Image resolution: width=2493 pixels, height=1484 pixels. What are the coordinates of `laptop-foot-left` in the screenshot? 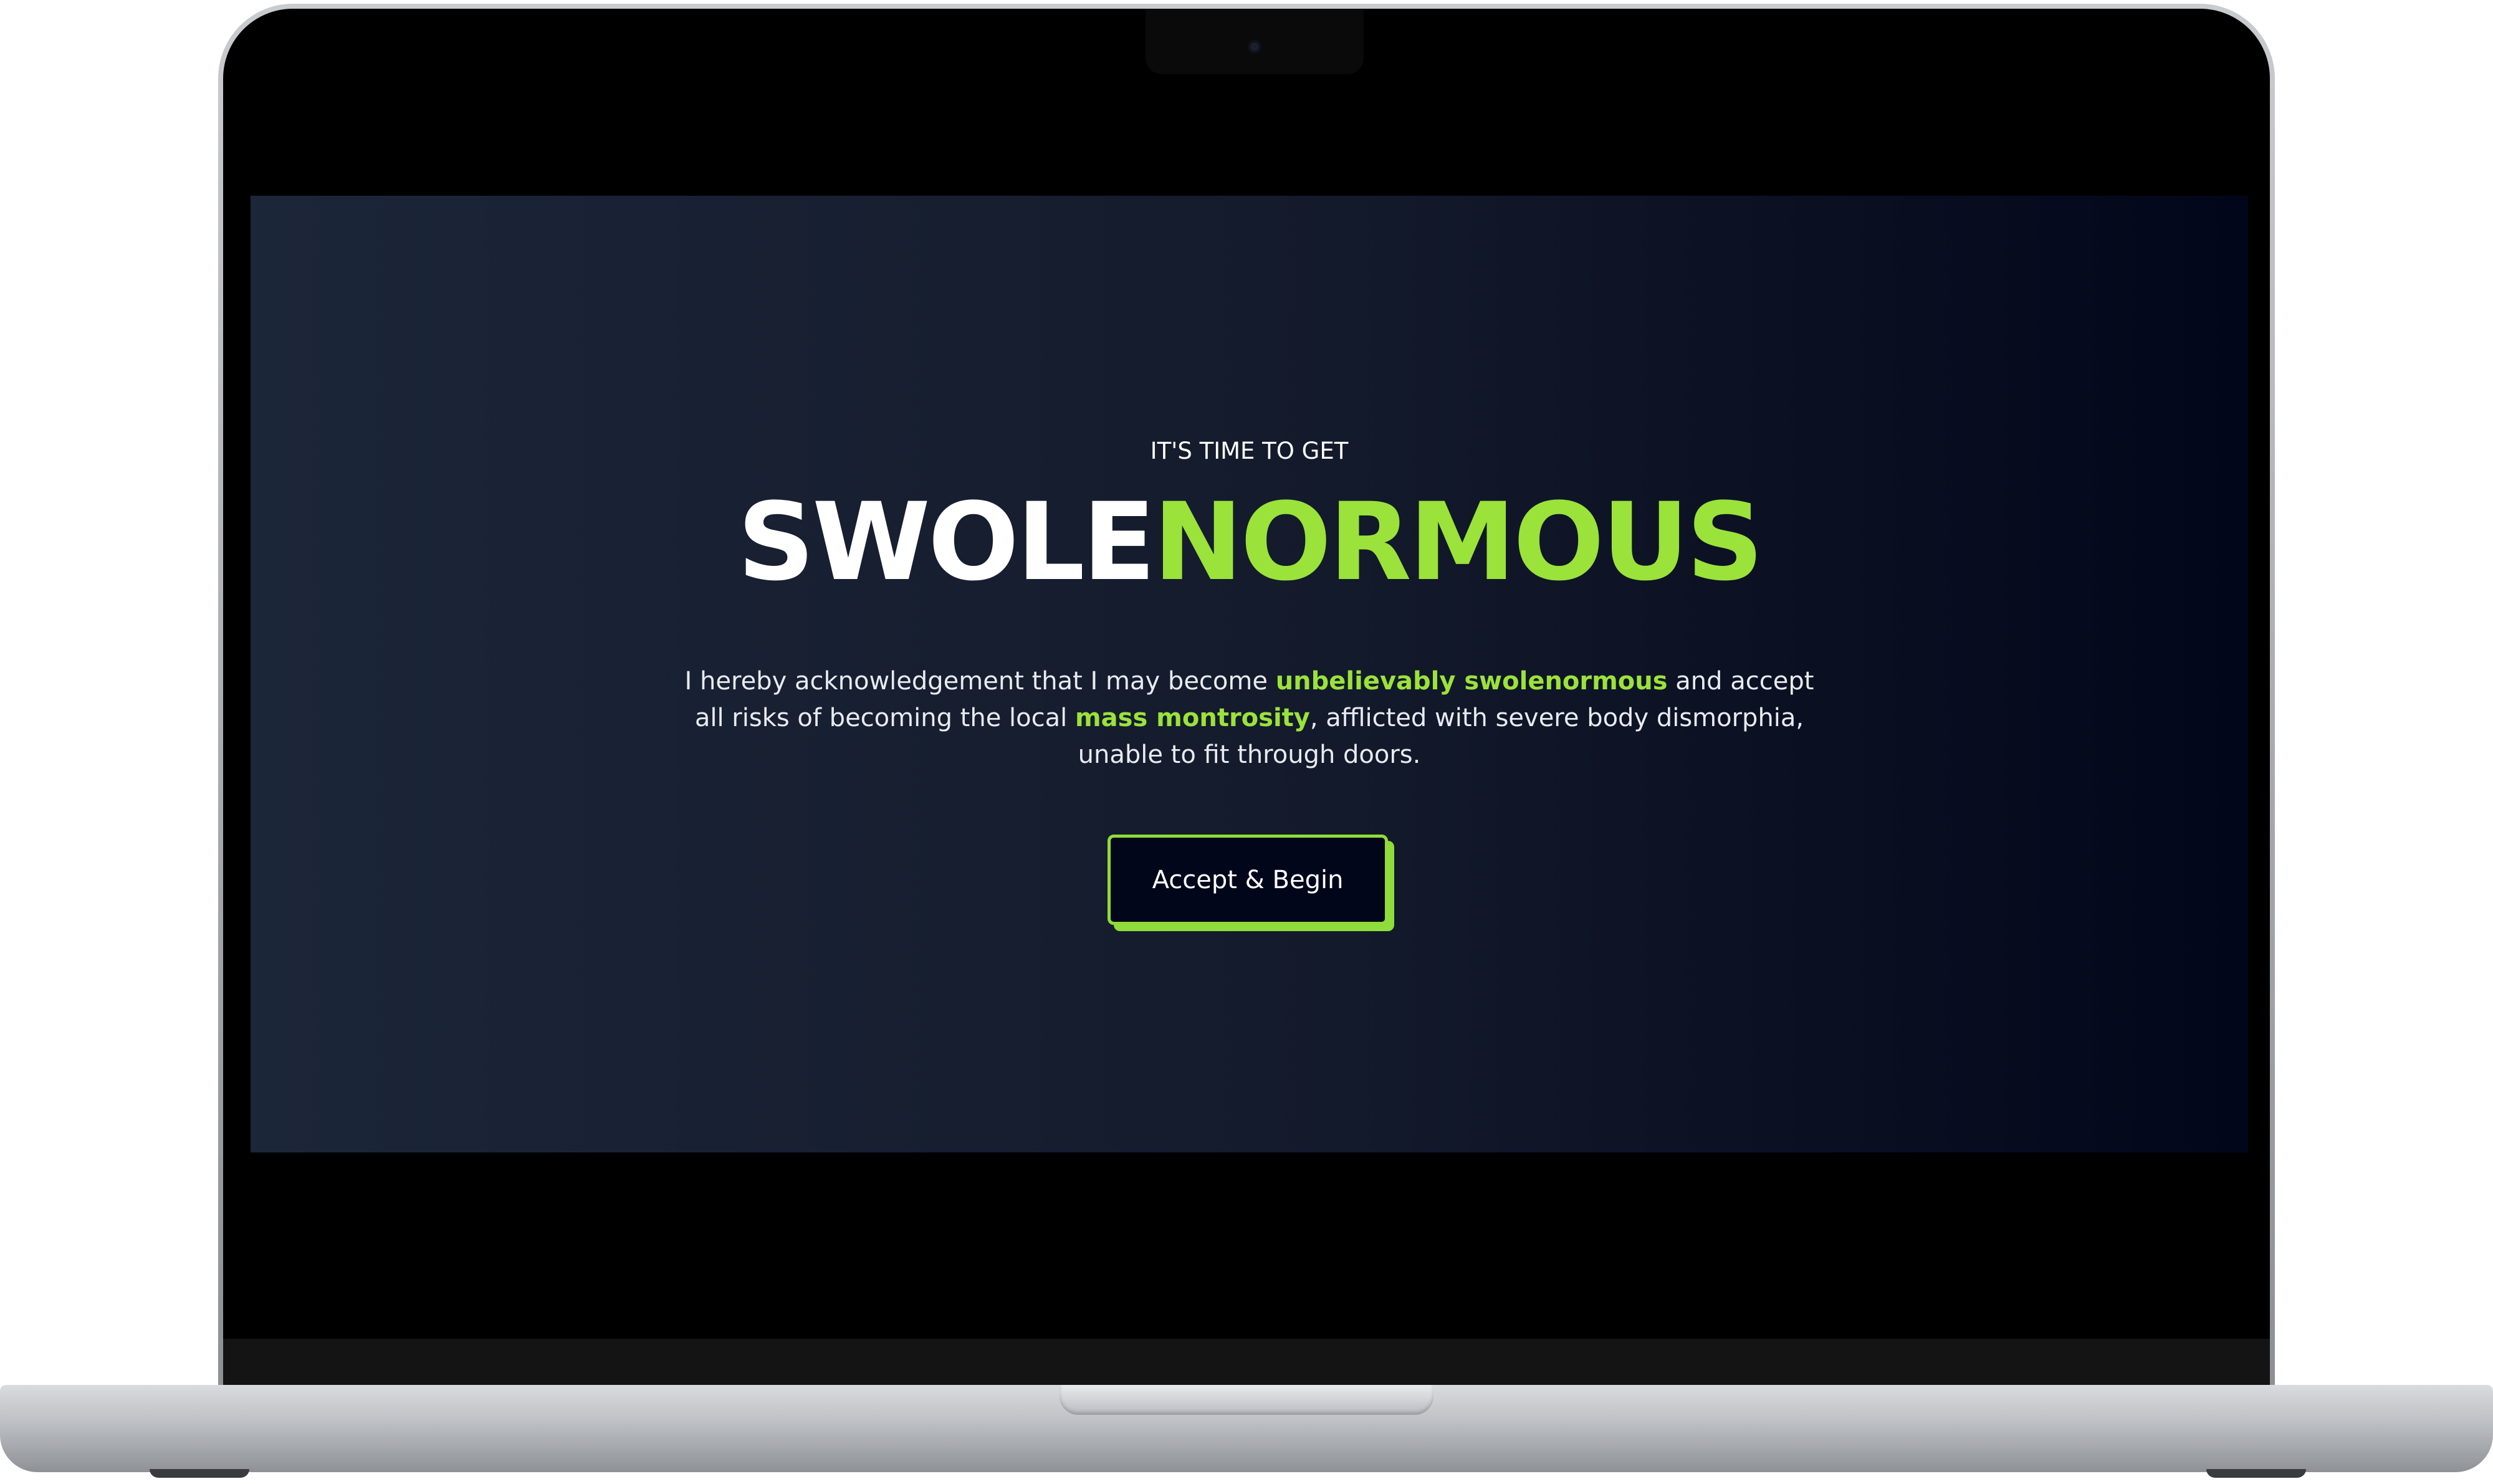 It's located at (200, 1473).